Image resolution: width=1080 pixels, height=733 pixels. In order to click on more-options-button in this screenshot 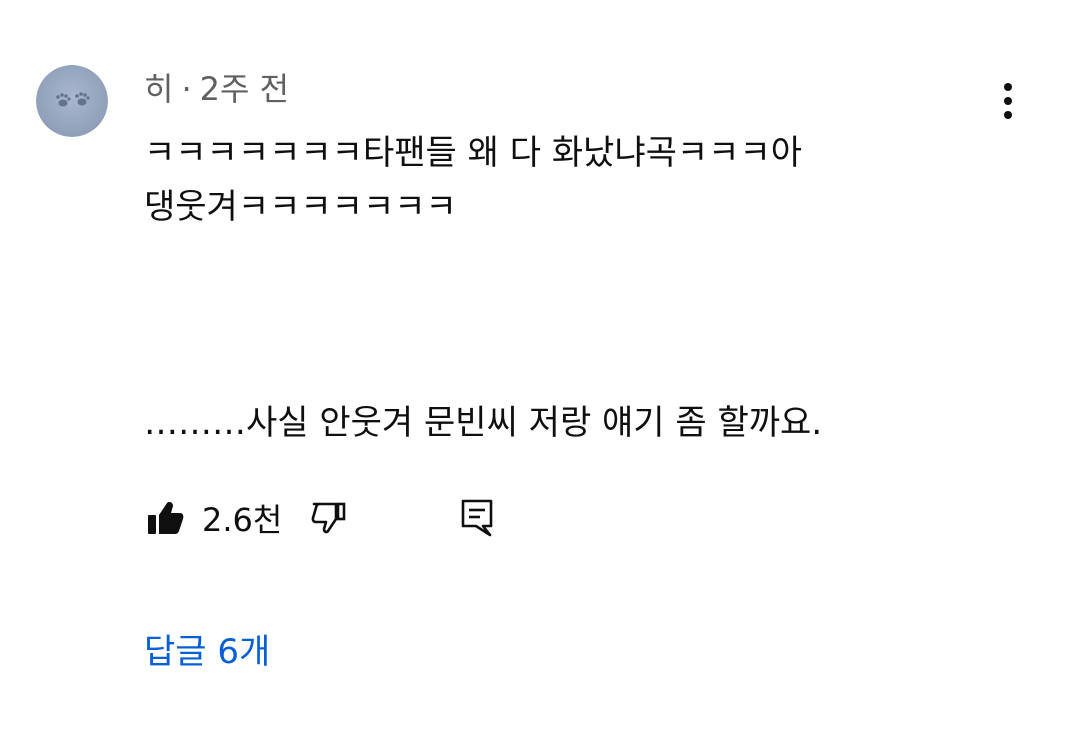, I will do `click(1008, 101)`.